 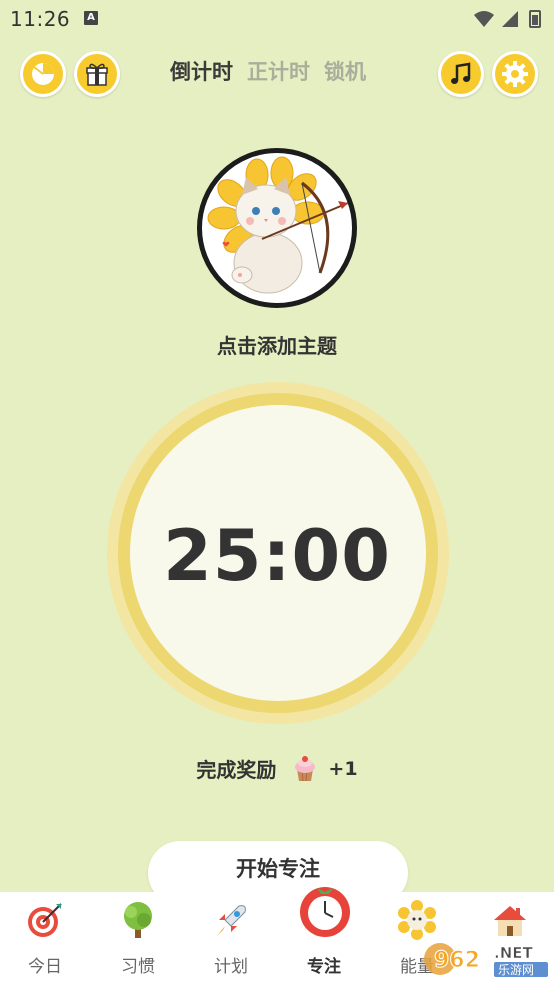 I want to click on notification-a-icon: A, so click(x=91, y=18).